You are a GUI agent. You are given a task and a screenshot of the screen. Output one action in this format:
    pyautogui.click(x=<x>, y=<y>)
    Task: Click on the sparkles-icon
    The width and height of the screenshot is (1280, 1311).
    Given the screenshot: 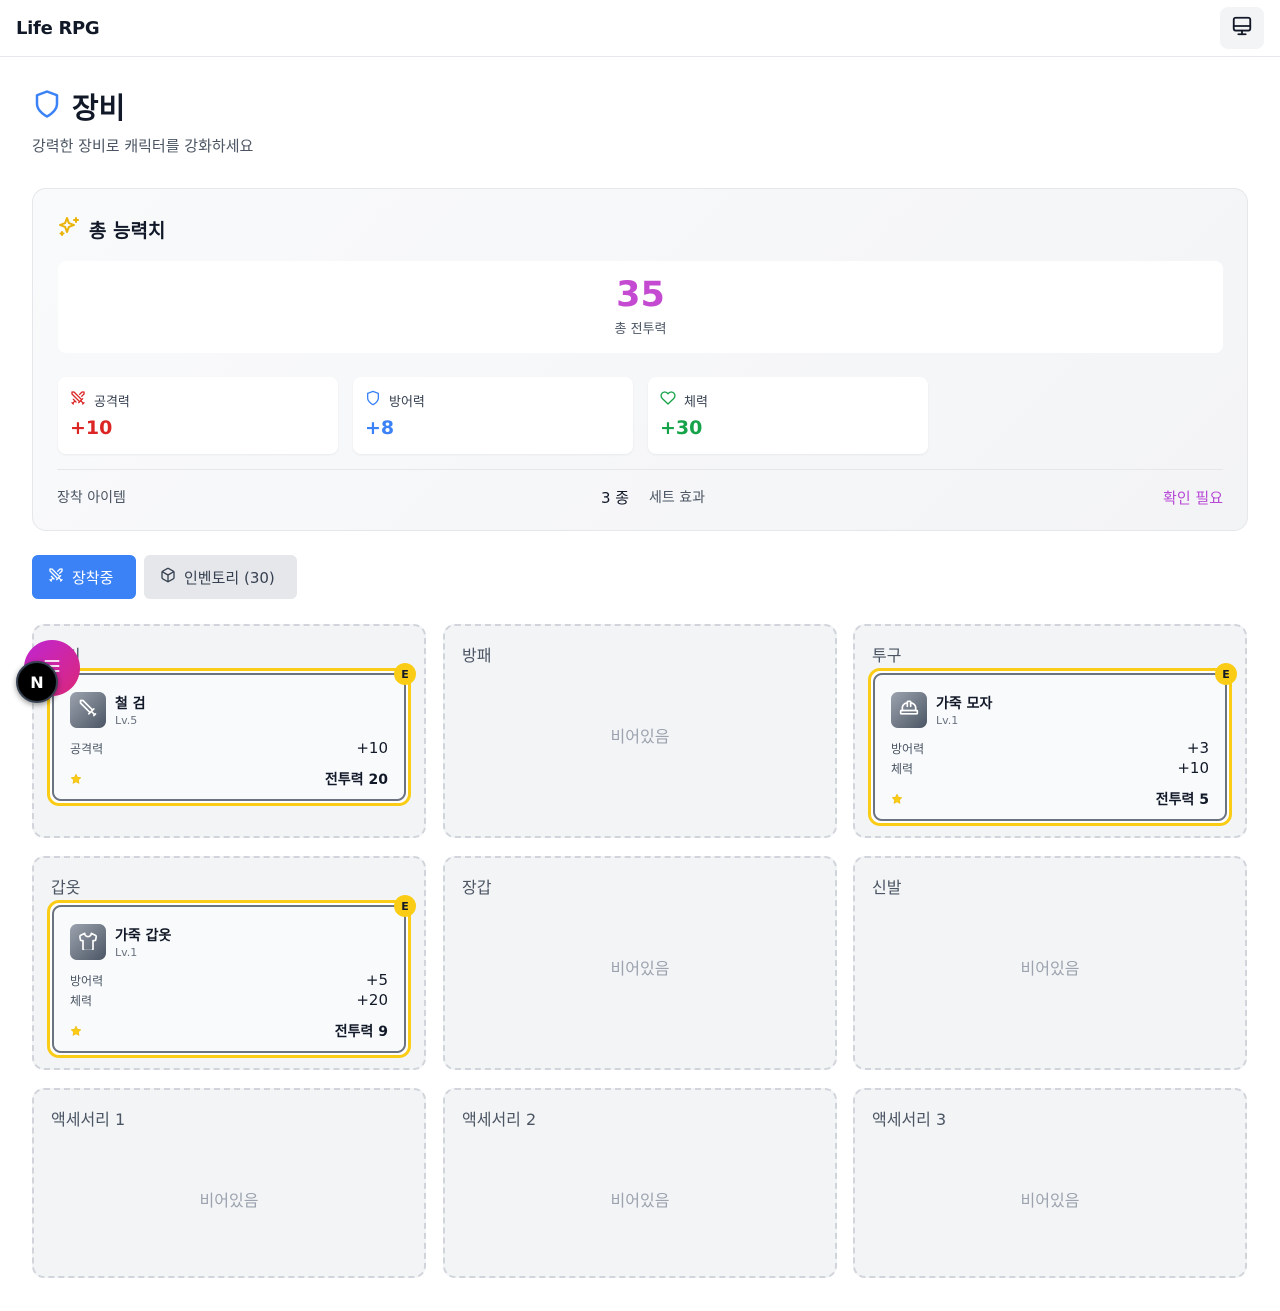 What is the action you would take?
    pyautogui.click(x=69, y=229)
    